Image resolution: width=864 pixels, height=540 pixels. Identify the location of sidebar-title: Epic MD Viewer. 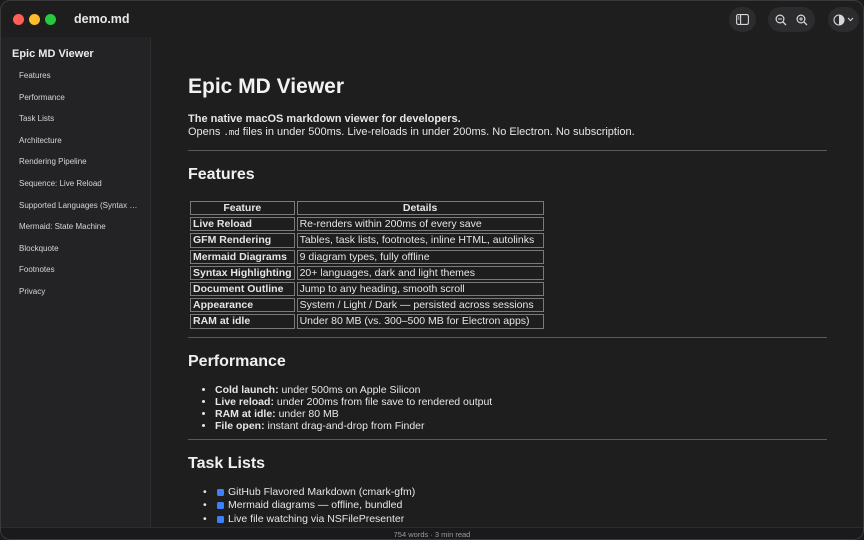
(53, 54).